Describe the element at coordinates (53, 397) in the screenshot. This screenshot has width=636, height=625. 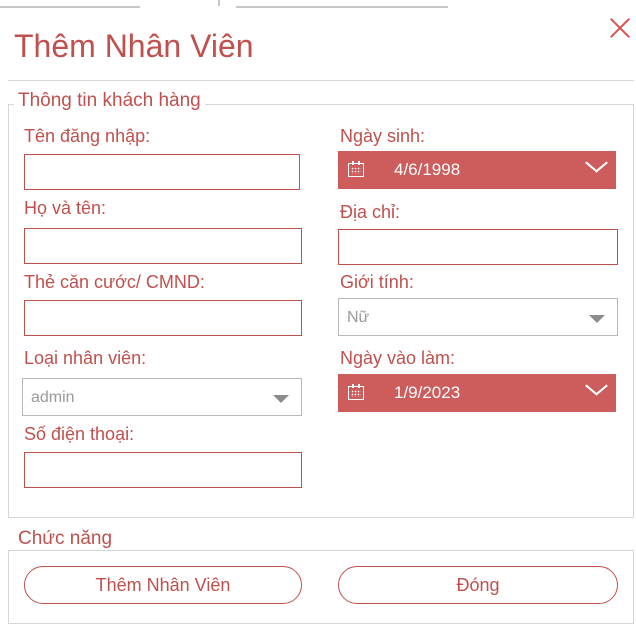
I see `employee-type-value: admin` at that location.